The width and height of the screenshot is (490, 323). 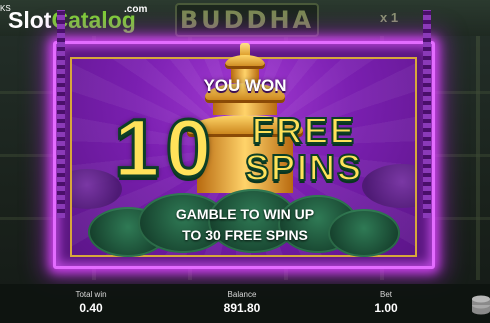 I want to click on balance-label: Balance, so click(x=242, y=294).